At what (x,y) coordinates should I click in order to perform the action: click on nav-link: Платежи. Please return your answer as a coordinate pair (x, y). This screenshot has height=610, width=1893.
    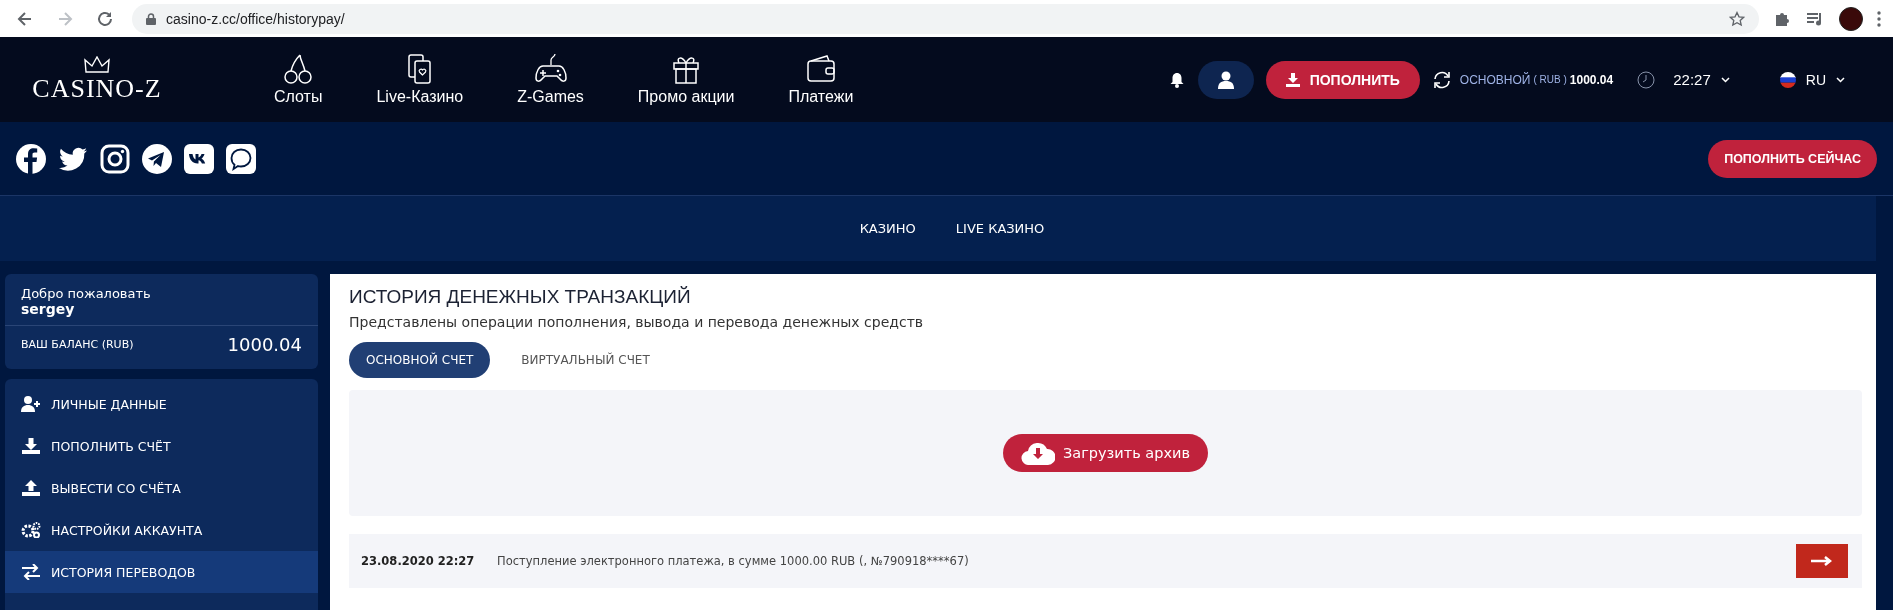
    Looking at the image, I should click on (821, 79).